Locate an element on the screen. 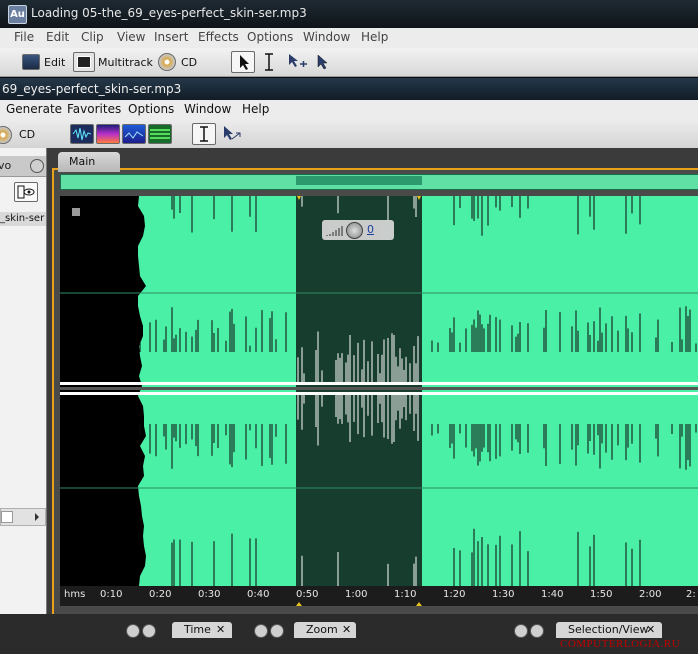 The width and height of the screenshot is (698, 654). time-tab-label: Time is located at coordinates (197, 629).